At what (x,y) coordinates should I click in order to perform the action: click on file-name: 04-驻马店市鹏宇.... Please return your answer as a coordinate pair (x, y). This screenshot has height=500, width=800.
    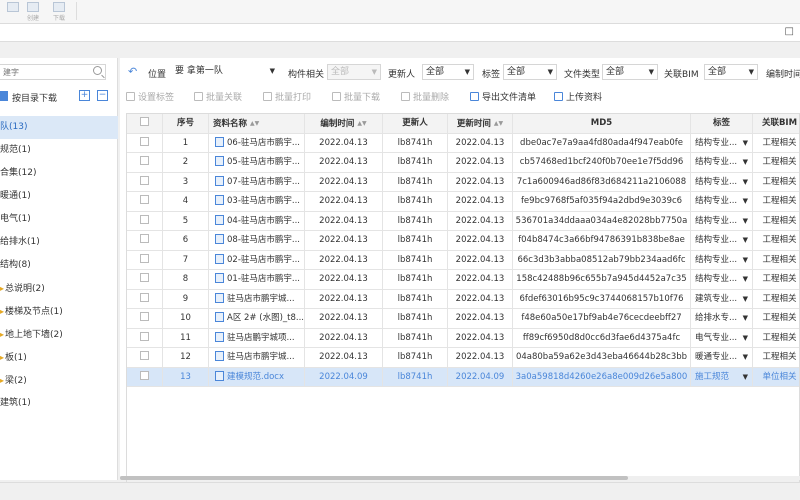
    Looking at the image, I should click on (263, 221).